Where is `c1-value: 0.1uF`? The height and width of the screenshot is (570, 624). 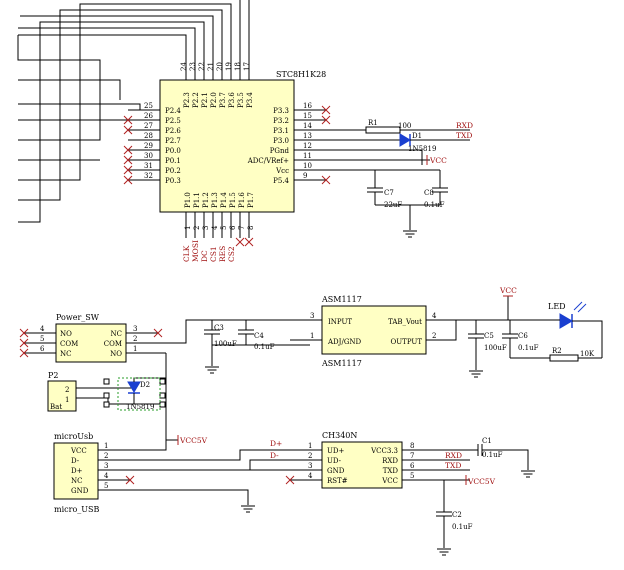
c1-value: 0.1uF is located at coordinates (492, 455).